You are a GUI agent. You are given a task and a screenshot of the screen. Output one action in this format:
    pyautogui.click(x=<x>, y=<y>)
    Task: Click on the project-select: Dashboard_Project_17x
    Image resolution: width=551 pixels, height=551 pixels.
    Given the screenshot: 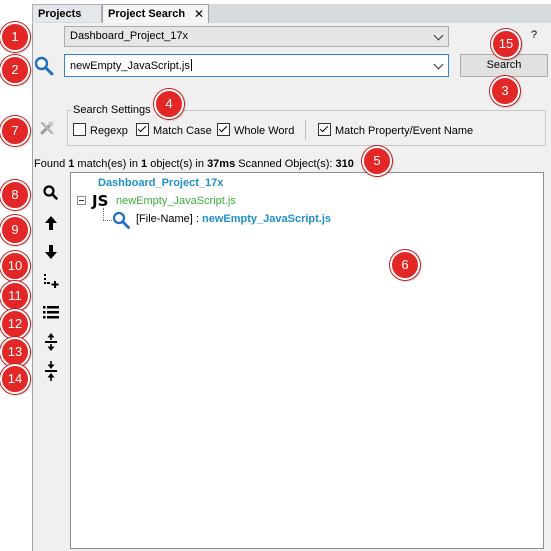 What is the action you would take?
    pyautogui.click(x=256, y=36)
    